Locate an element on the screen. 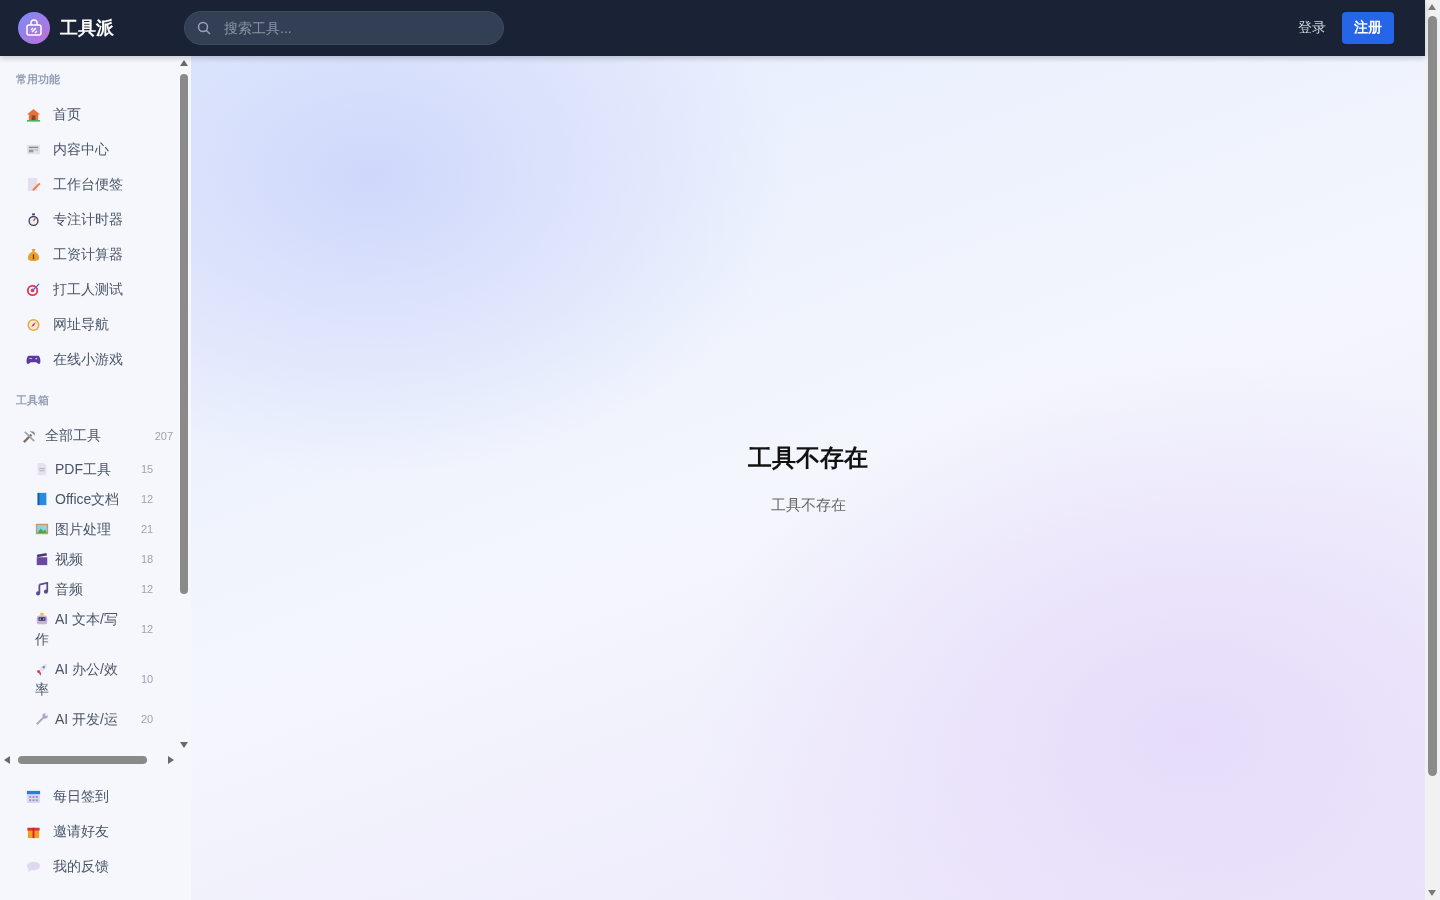 The image size is (1440, 900). section-title: 常用功能 is located at coordinates (38, 79).